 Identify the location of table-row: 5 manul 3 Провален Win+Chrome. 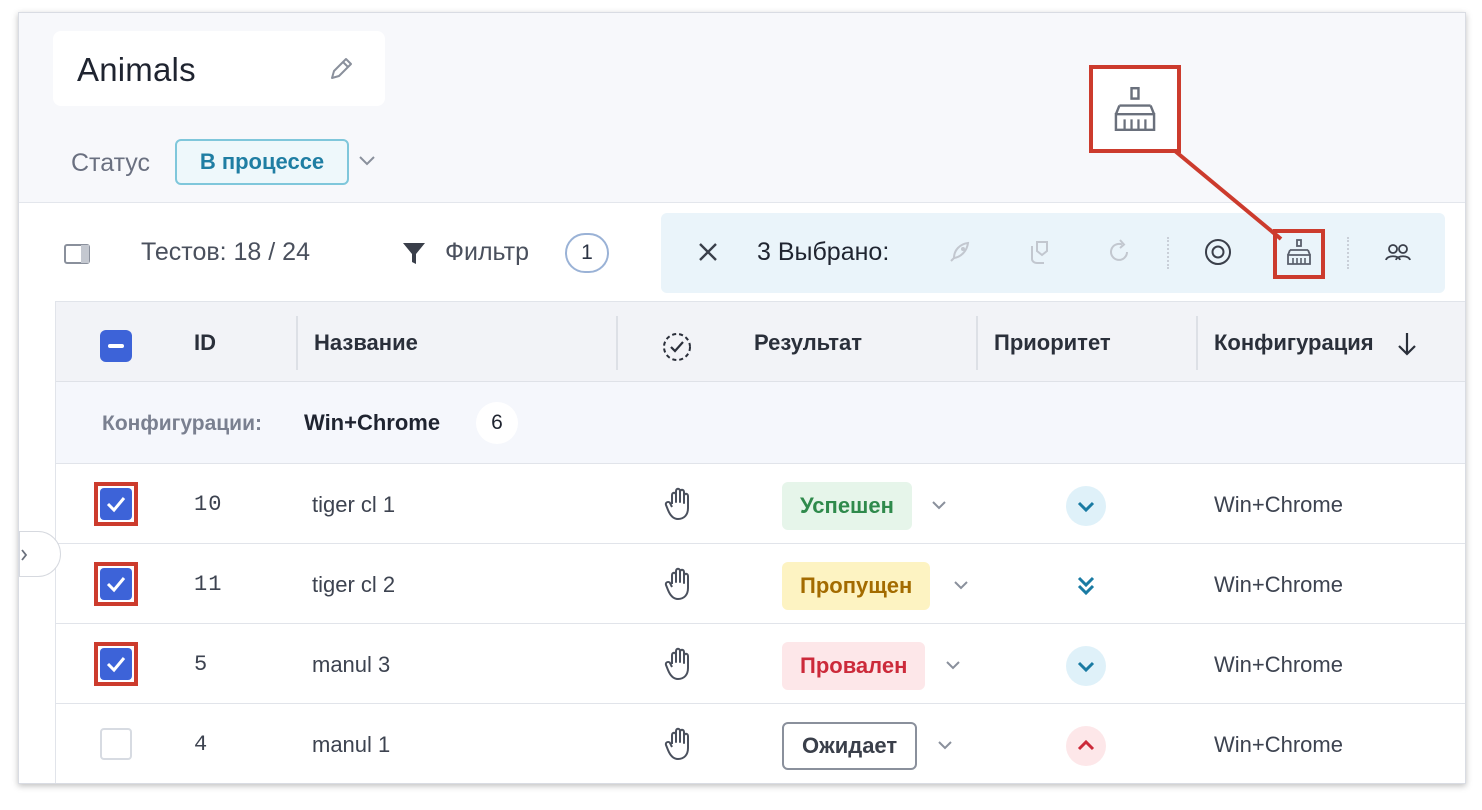
(760, 664).